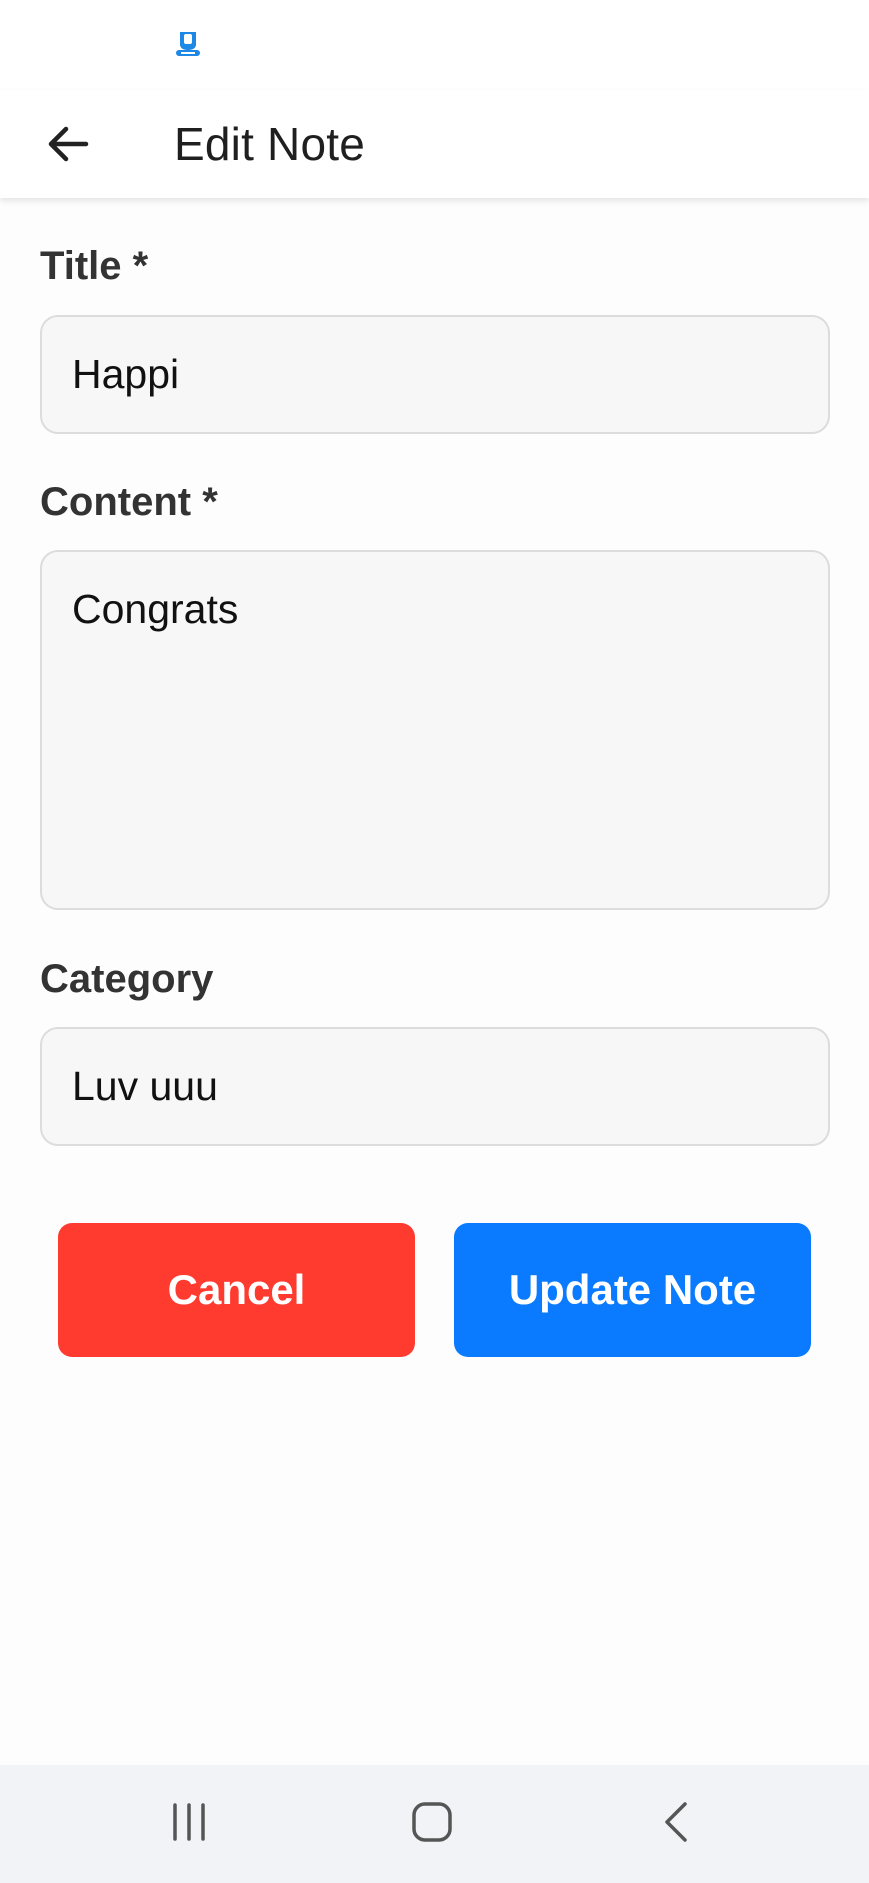 The height and width of the screenshot is (1883, 869). Describe the element at coordinates (434, 144) in the screenshot. I see `app-bar: Edit Note` at that location.